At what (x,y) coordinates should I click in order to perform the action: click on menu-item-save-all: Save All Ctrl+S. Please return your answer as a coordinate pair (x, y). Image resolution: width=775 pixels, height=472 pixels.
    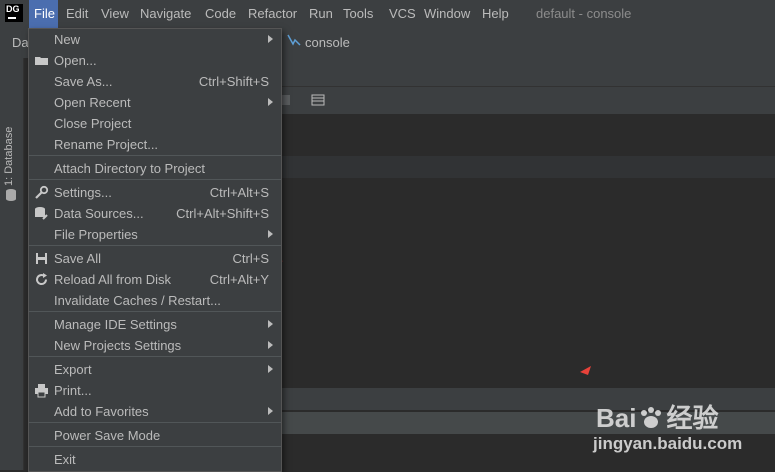
    Looking at the image, I should click on (155, 258).